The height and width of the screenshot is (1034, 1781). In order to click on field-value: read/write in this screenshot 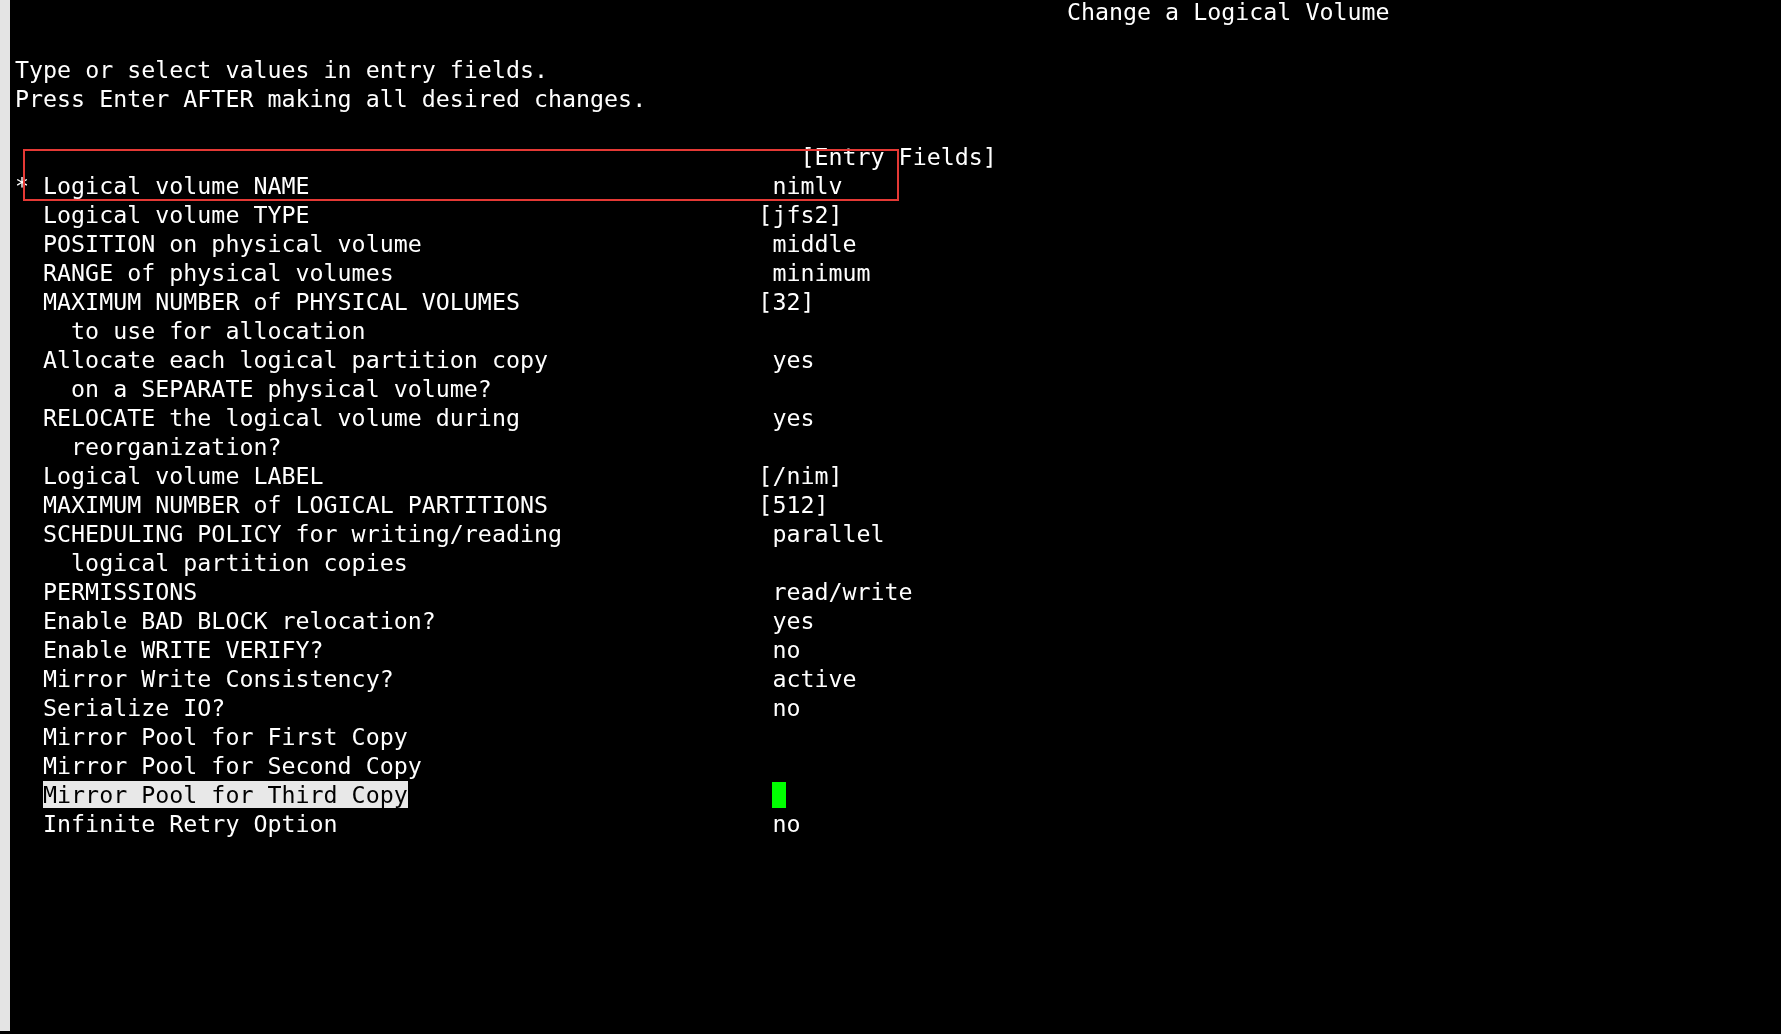, I will do `click(842, 591)`.